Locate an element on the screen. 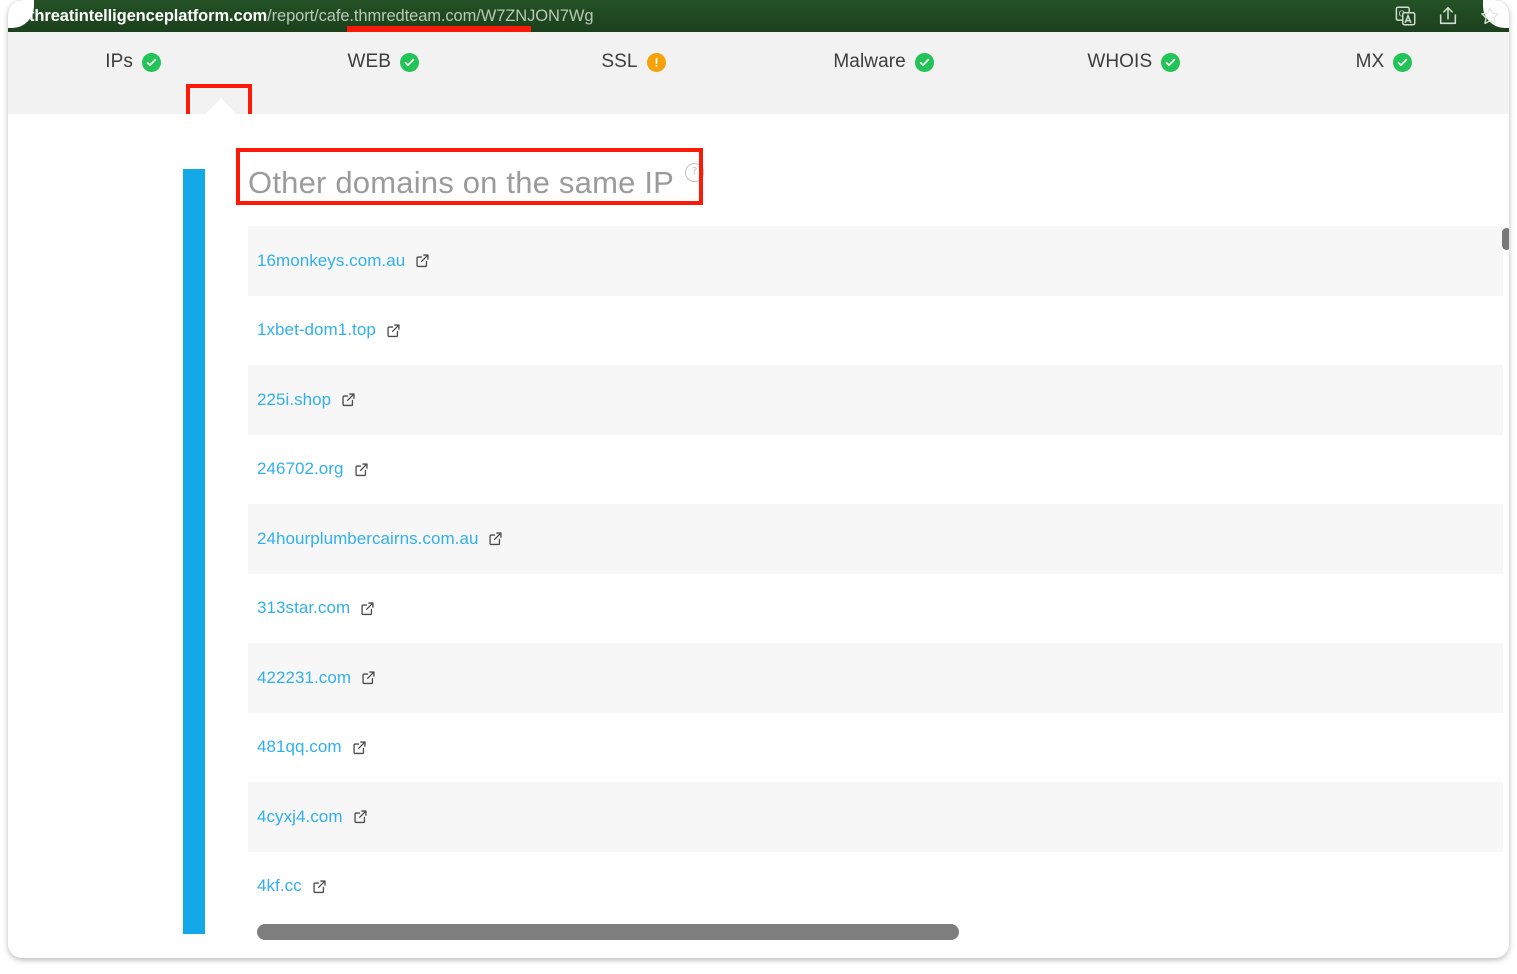  tab-ips-label: IPs is located at coordinates (119, 61).